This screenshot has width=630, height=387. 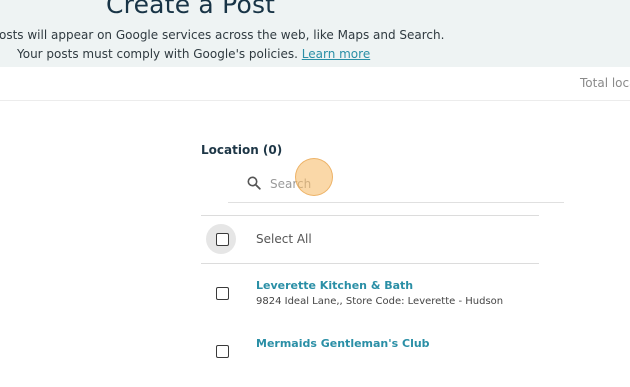 I want to click on search-input, so click(x=400, y=184).